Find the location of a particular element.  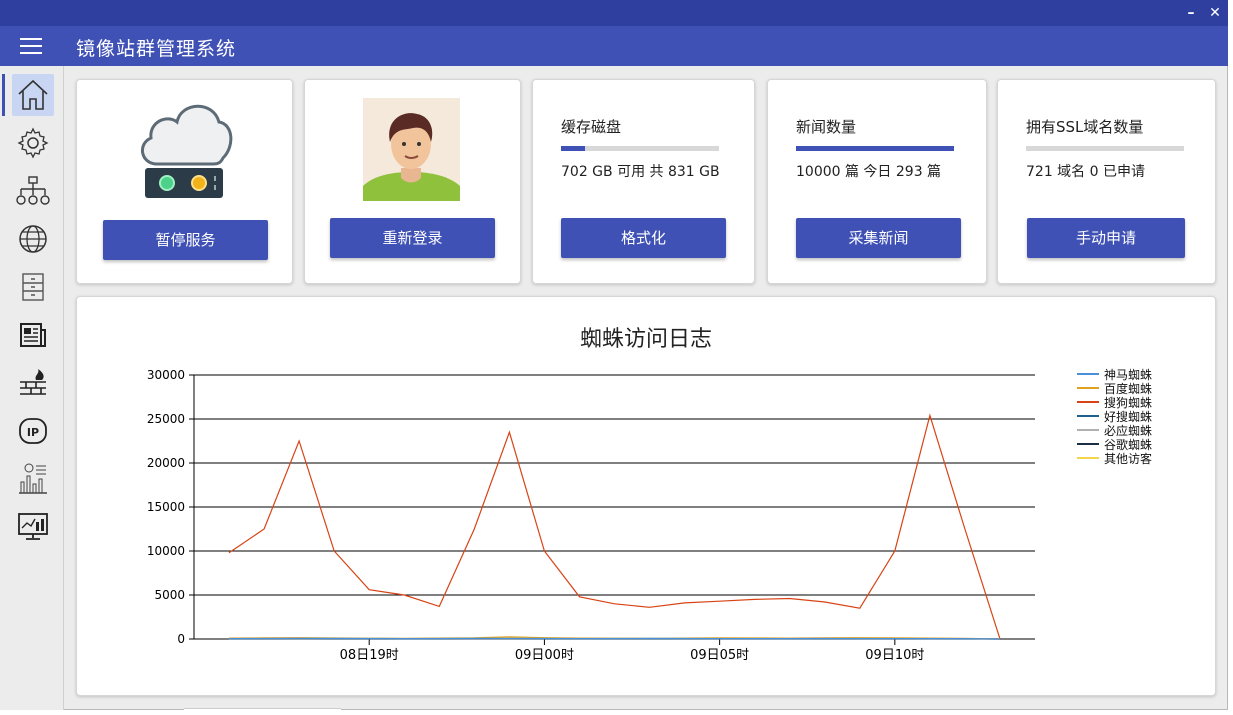

sidebar-item-globe is located at coordinates (33, 239).